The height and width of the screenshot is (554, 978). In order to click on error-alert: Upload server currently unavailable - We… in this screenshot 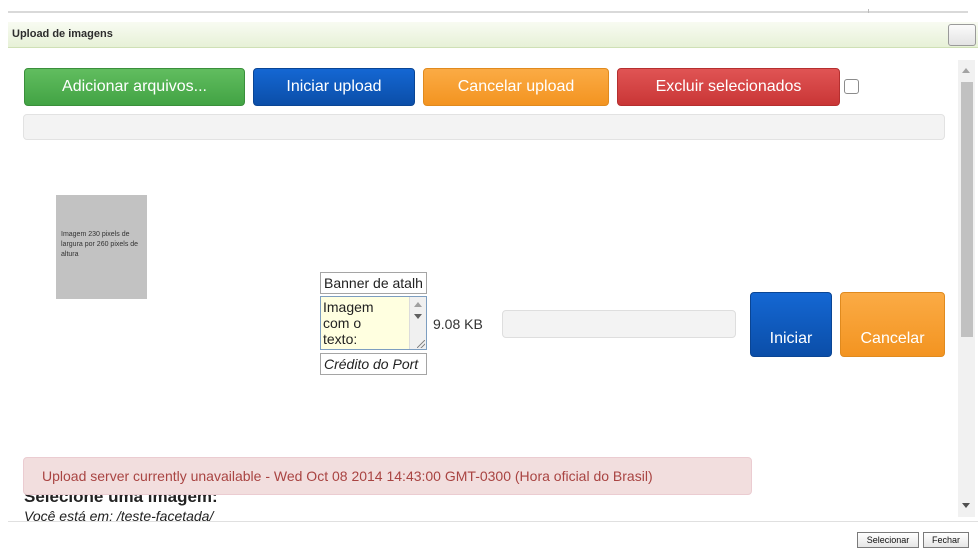, I will do `click(387, 476)`.